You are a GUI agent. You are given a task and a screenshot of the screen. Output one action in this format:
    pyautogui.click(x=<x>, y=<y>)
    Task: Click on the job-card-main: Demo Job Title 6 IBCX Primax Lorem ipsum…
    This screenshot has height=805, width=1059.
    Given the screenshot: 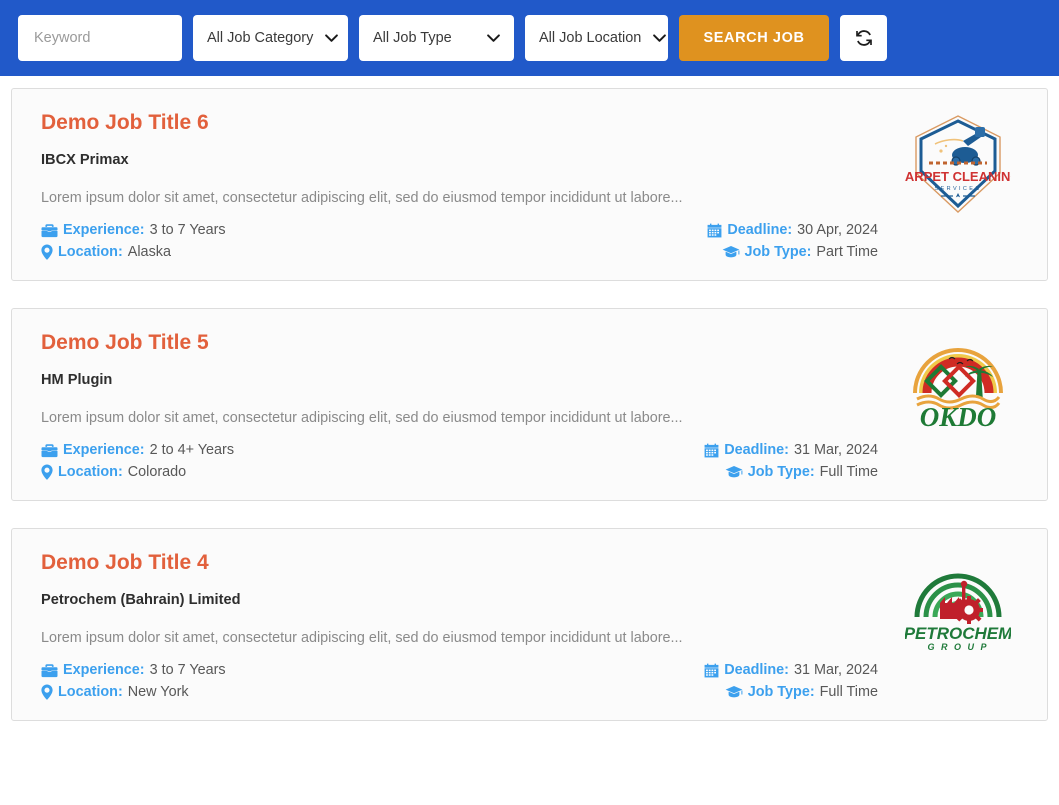 What is the action you would take?
    pyautogui.click(x=459, y=185)
    